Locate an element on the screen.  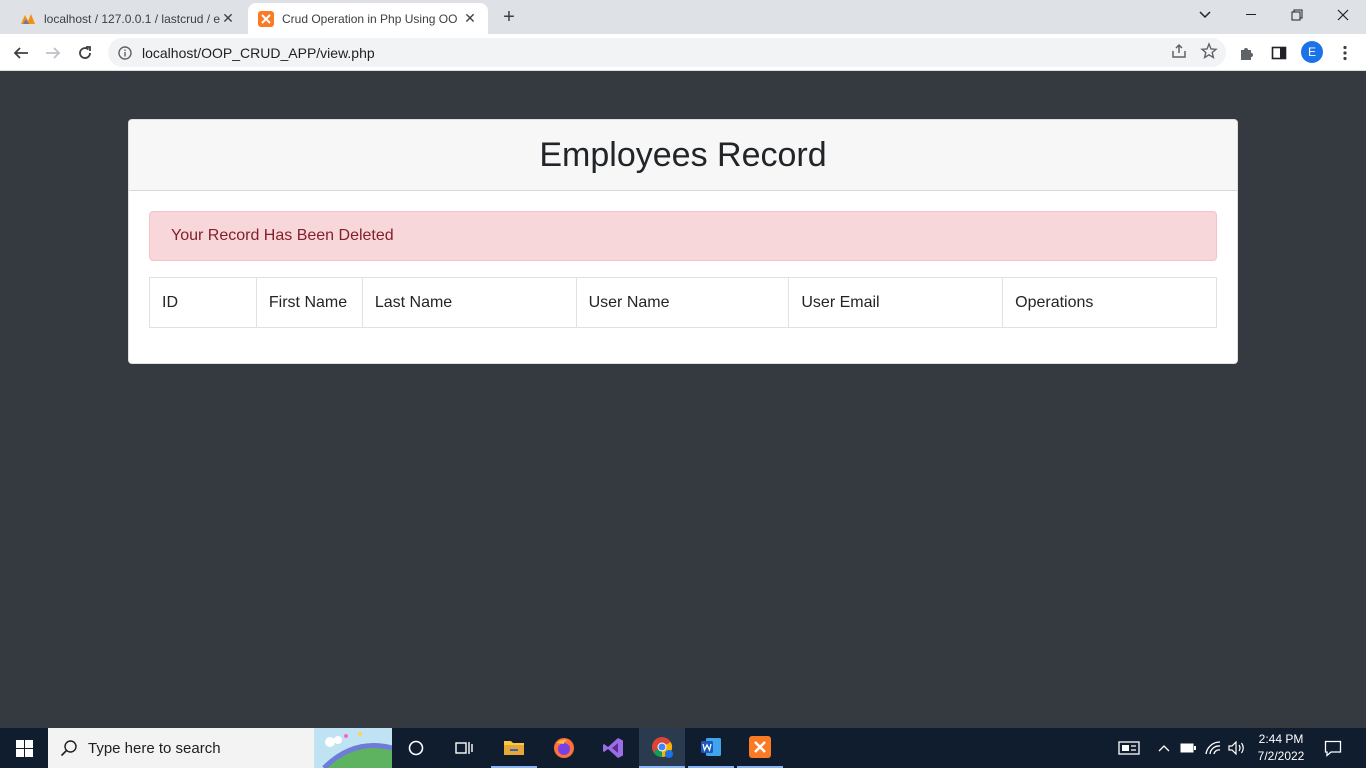
restore-button is located at coordinates (1297, 15).